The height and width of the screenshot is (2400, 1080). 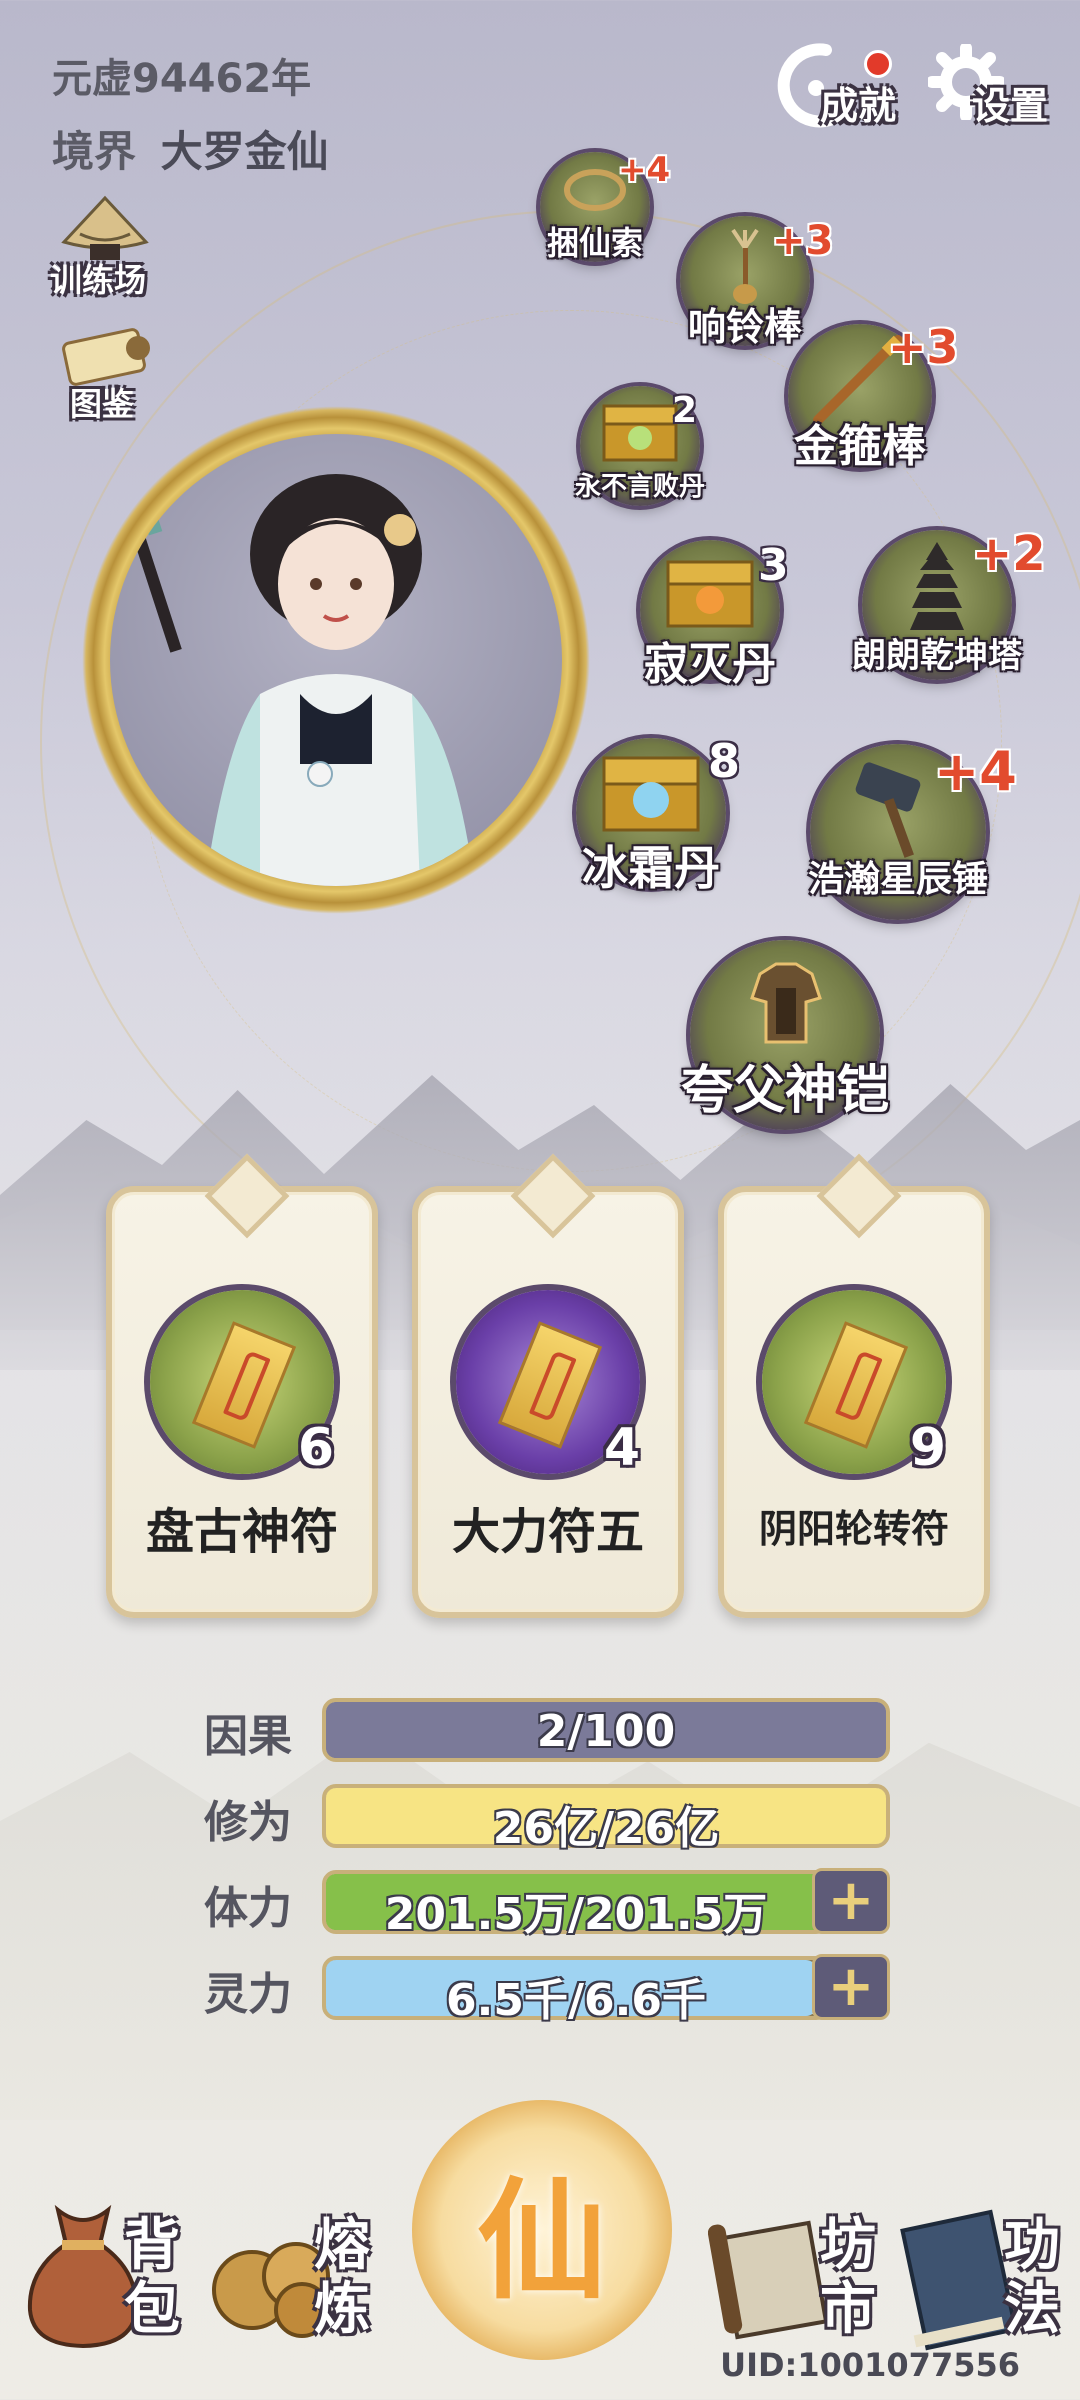 I want to click on equipment-binding-rope: +4 捆仙索, so click(x=605, y=206).